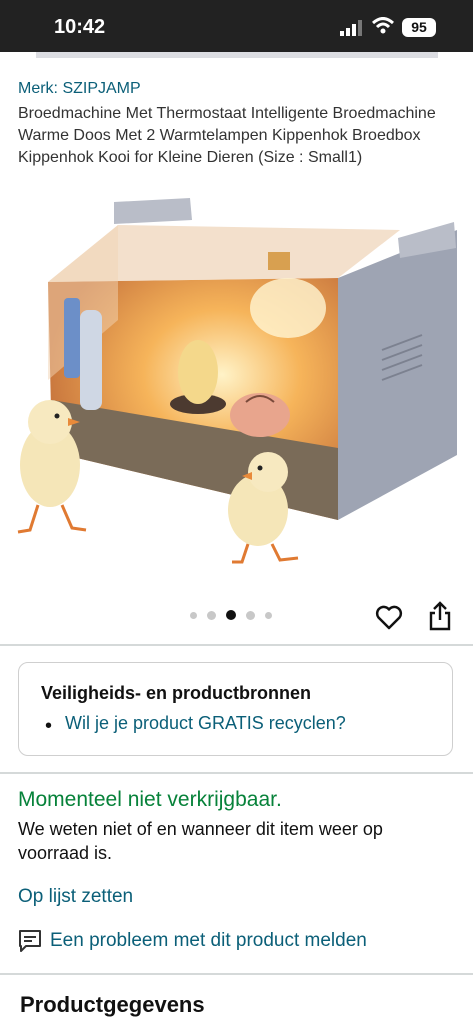 The image size is (473, 1024). I want to click on carousel-dot-active, so click(231, 615).